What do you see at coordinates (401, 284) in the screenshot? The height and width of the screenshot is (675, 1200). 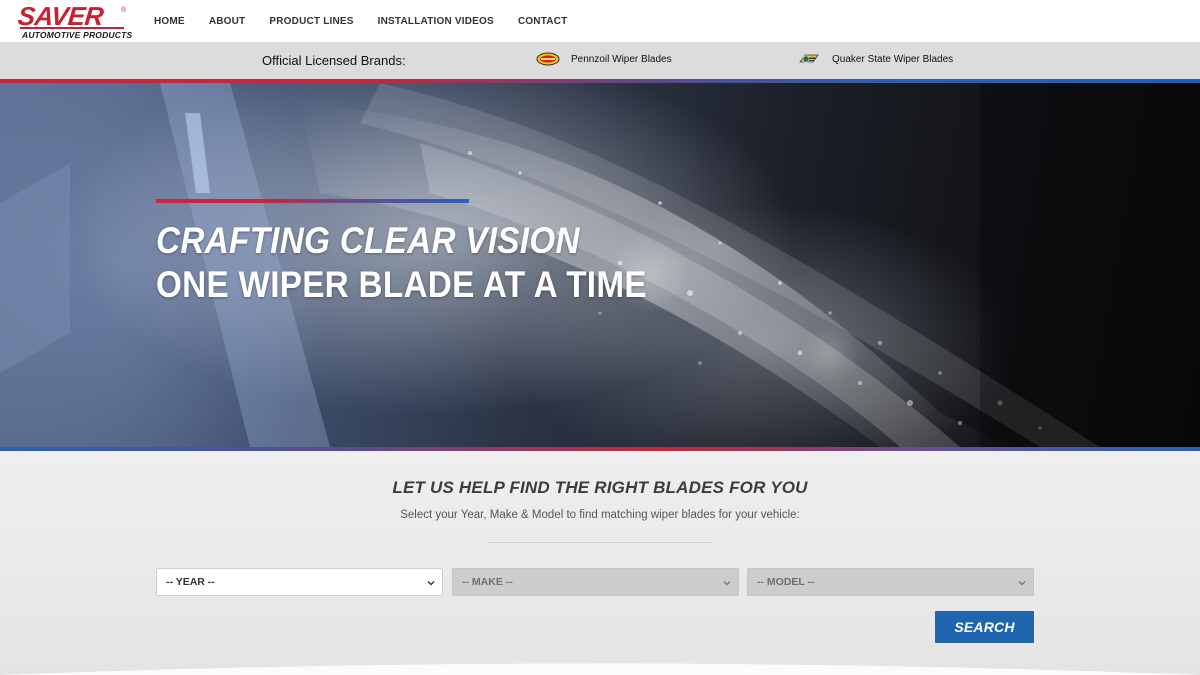 I see `hero-headline-line2: ONE WIPER BLADE AT A TIME` at bounding box center [401, 284].